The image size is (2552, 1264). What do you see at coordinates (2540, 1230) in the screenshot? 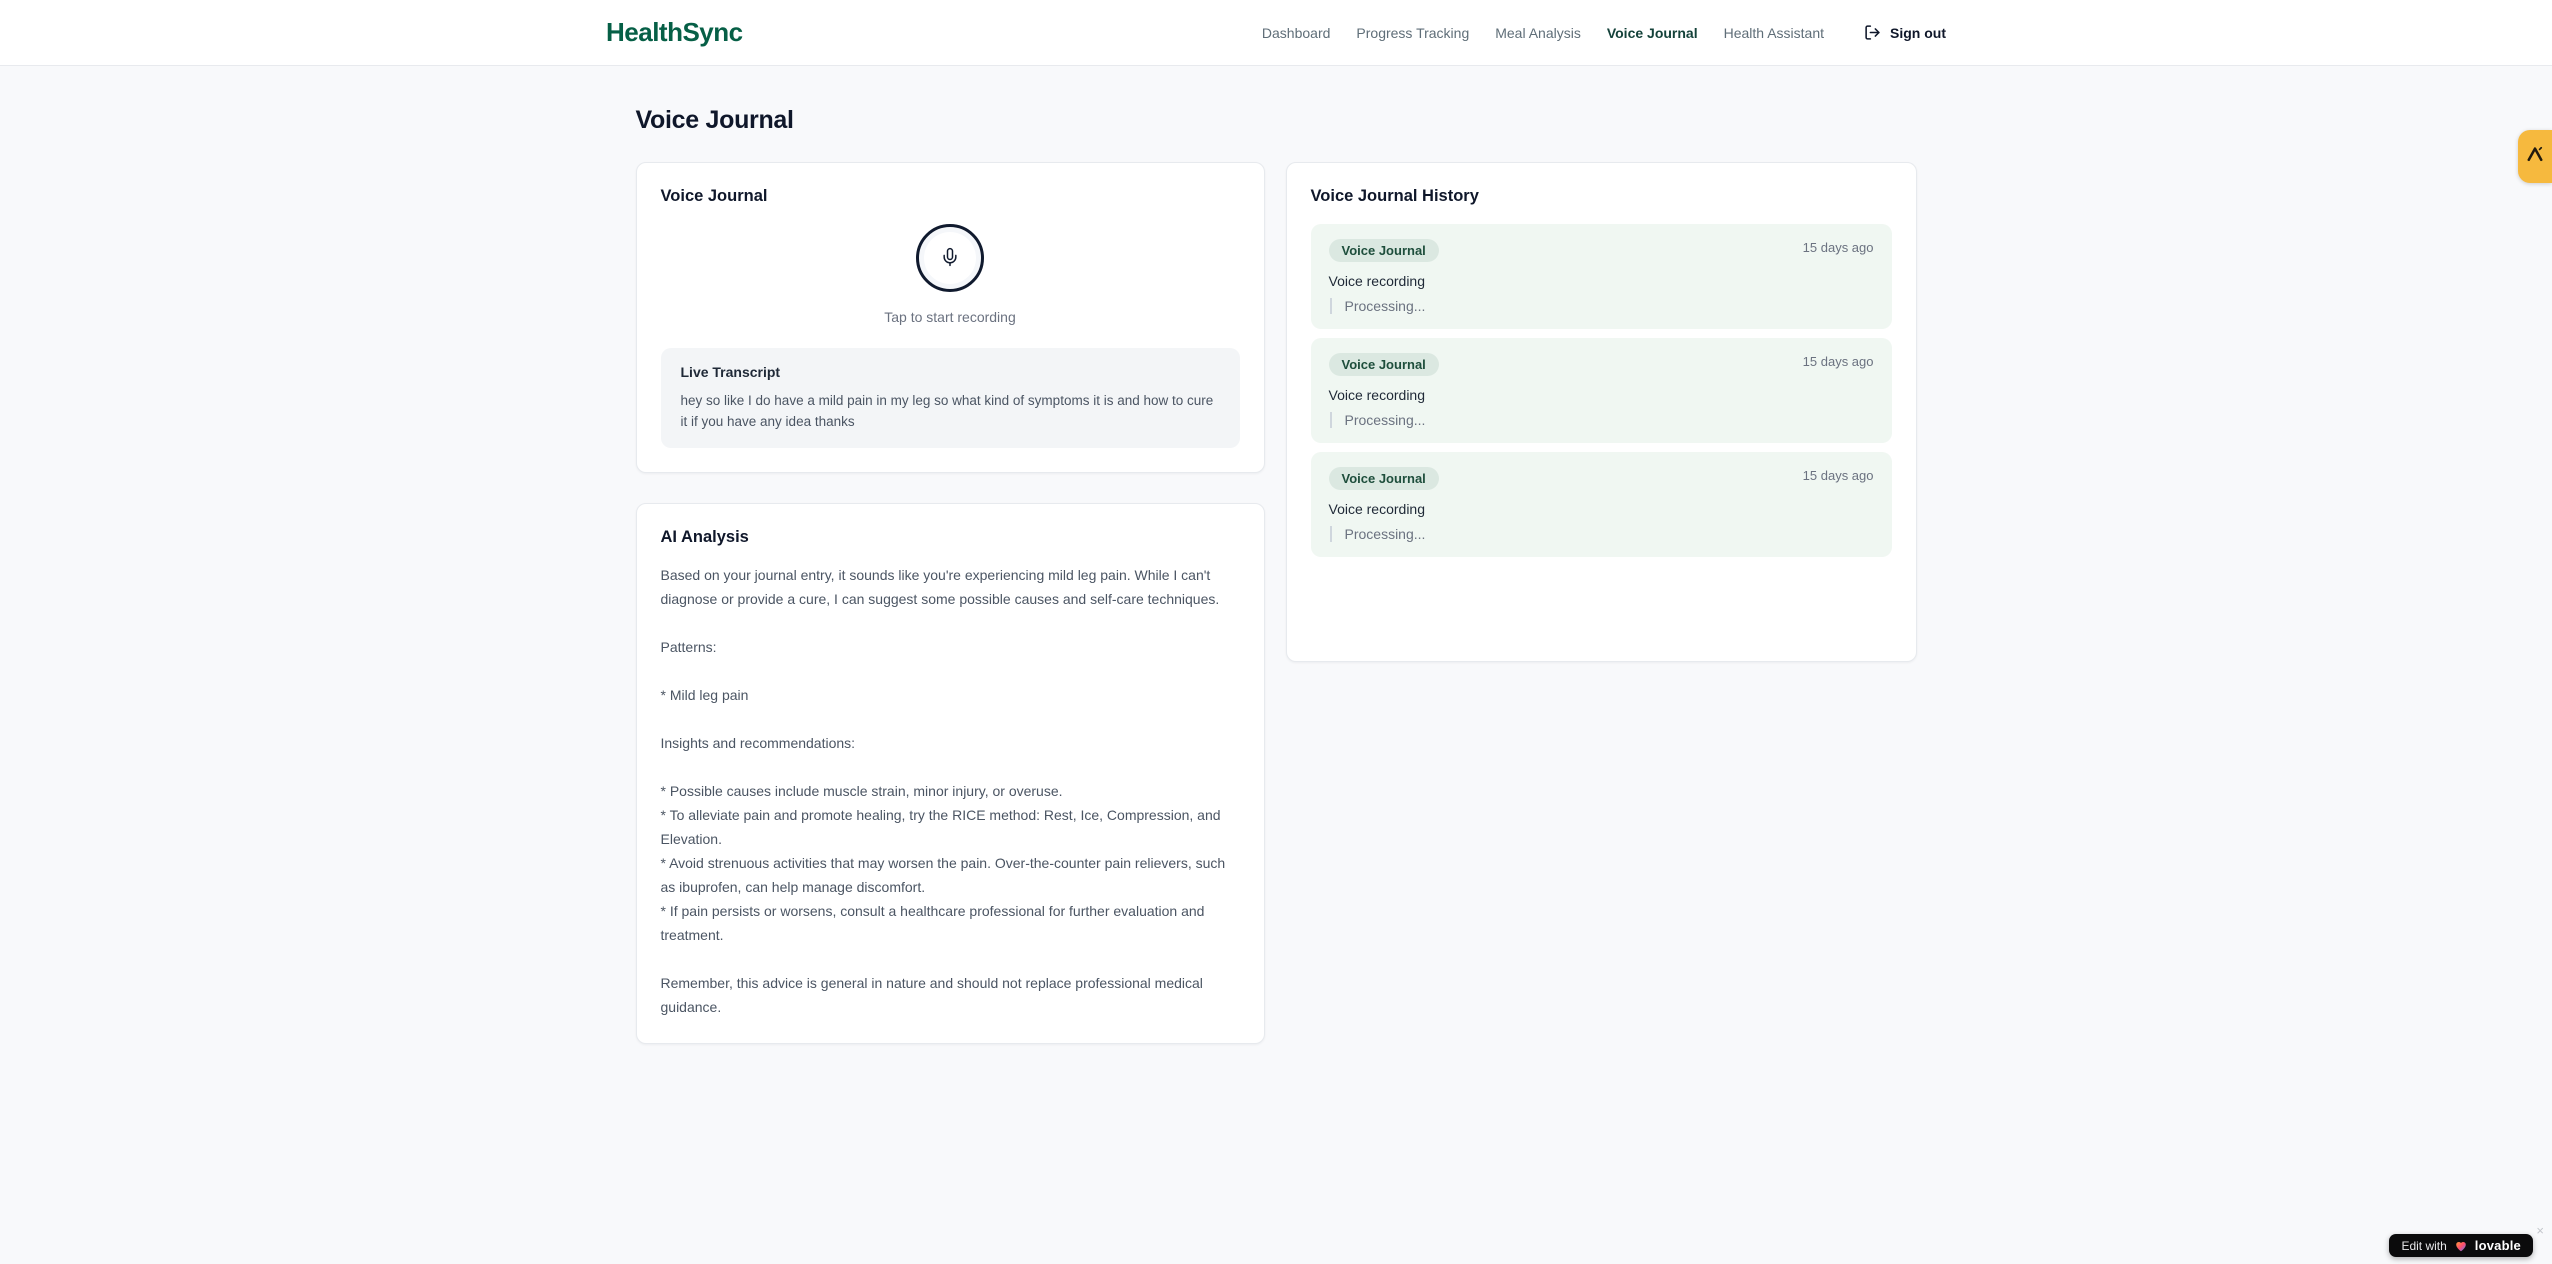
I see `badge-close-icon: ×` at bounding box center [2540, 1230].